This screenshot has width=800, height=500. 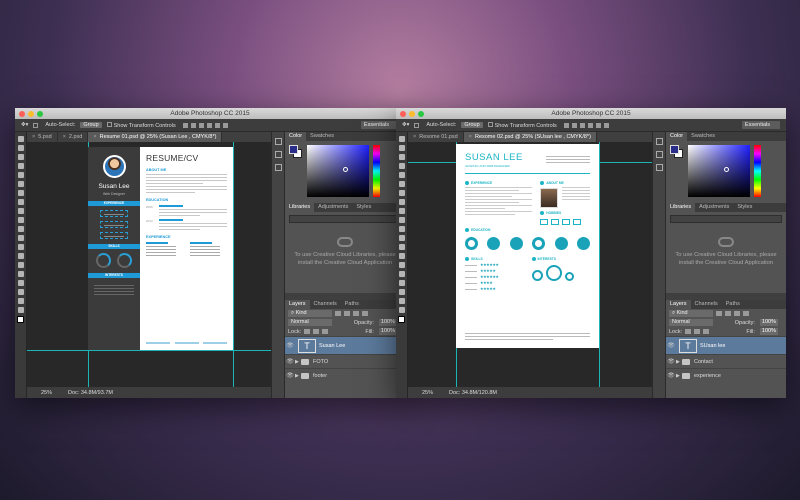 What do you see at coordinates (691, 322) in the screenshot?
I see `blend-mode-dropdown: Normal` at bounding box center [691, 322].